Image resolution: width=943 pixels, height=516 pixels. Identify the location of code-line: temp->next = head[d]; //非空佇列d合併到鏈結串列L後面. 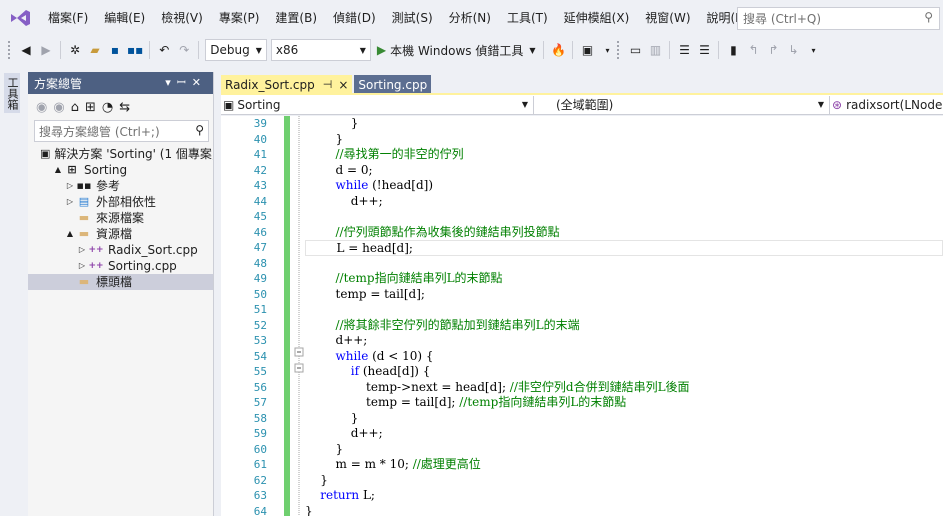
(624, 388).